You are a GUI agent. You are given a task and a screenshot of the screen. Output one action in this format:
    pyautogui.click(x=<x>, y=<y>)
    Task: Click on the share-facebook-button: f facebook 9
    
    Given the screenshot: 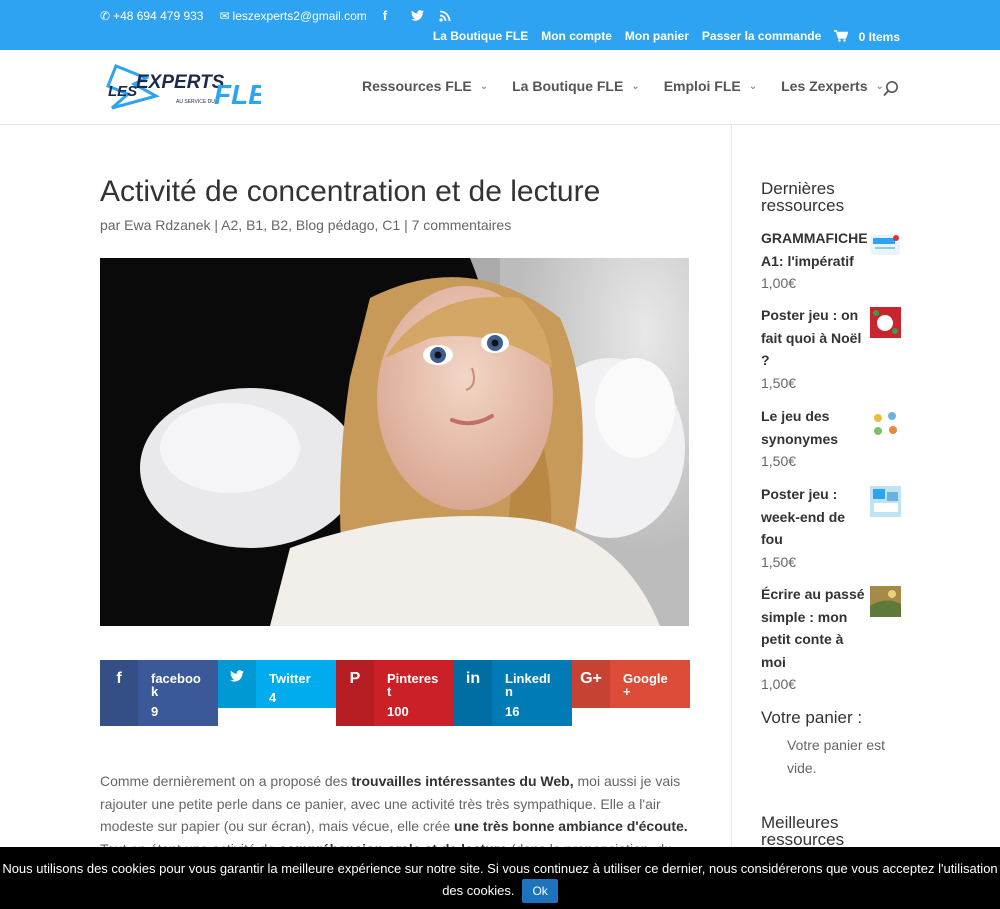 What is the action you would take?
    pyautogui.click(x=159, y=693)
    